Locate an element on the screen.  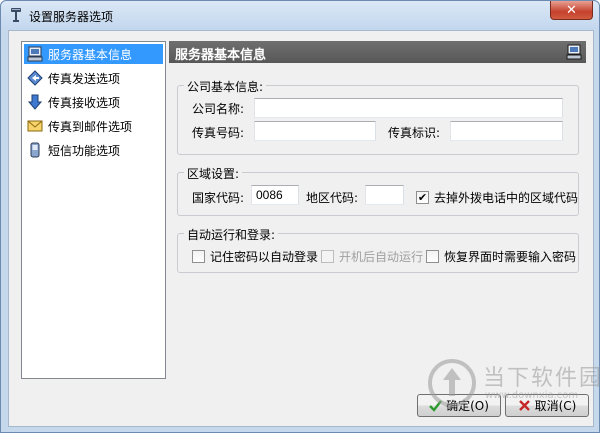
close-button: ✕ is located at coordinates (571, 10).